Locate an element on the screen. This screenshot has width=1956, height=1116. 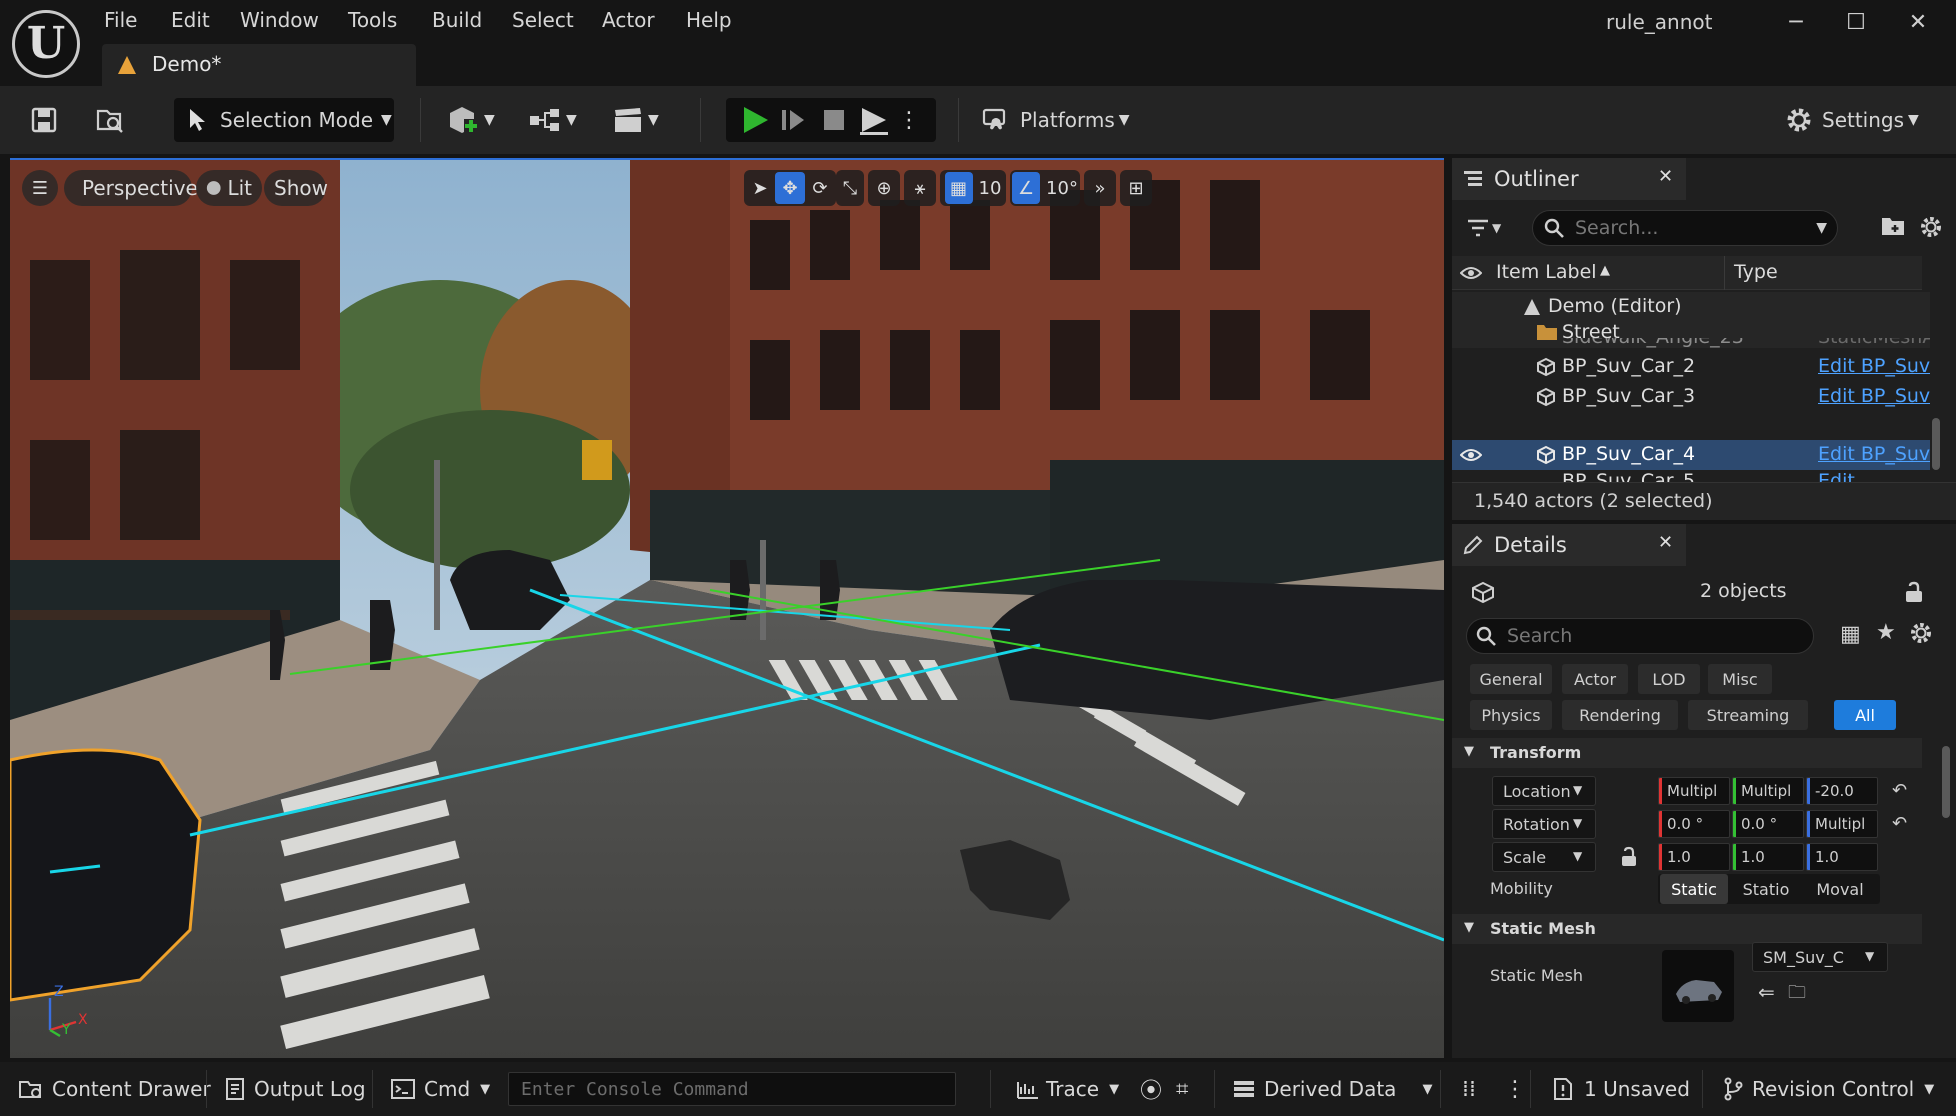
revision-control-dropdown: Revision Control ▼ is located at coordinates (1828, 1089).